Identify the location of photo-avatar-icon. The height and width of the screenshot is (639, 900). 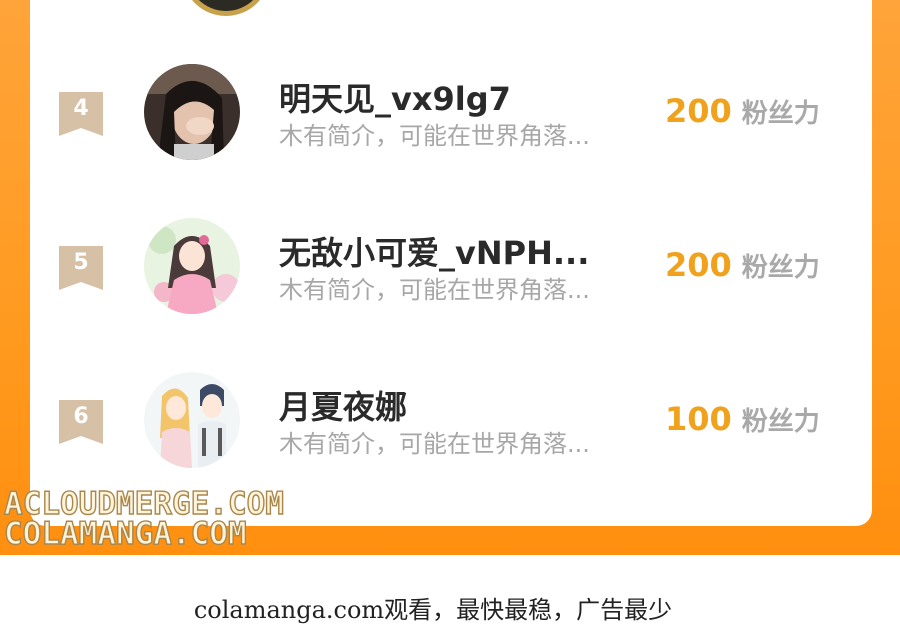
(192, 112).